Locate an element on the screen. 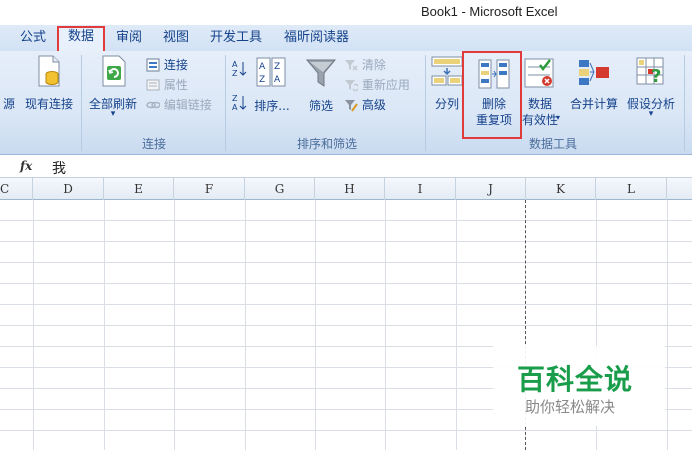 The width and height of the screenshot is (692, 450). remove-duplicates-highlight is located at coordinates (492, 95).